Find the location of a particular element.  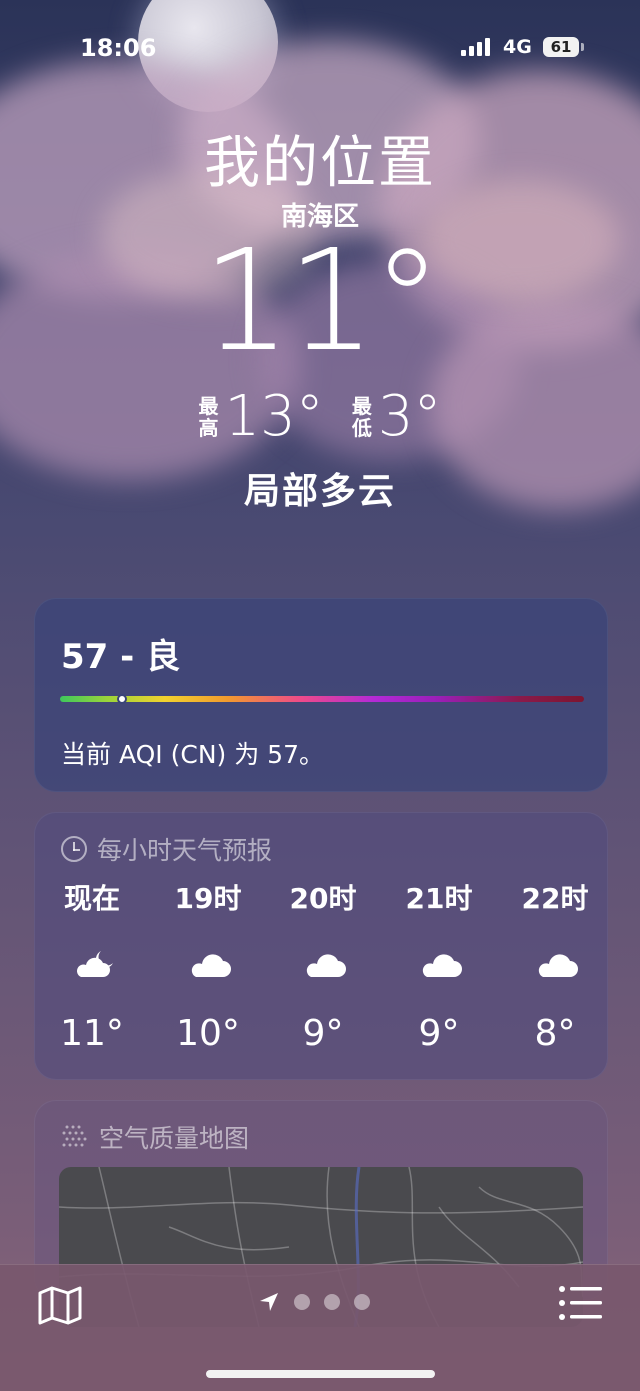

battery-icon: 61 is located at coordinates (561, 47).